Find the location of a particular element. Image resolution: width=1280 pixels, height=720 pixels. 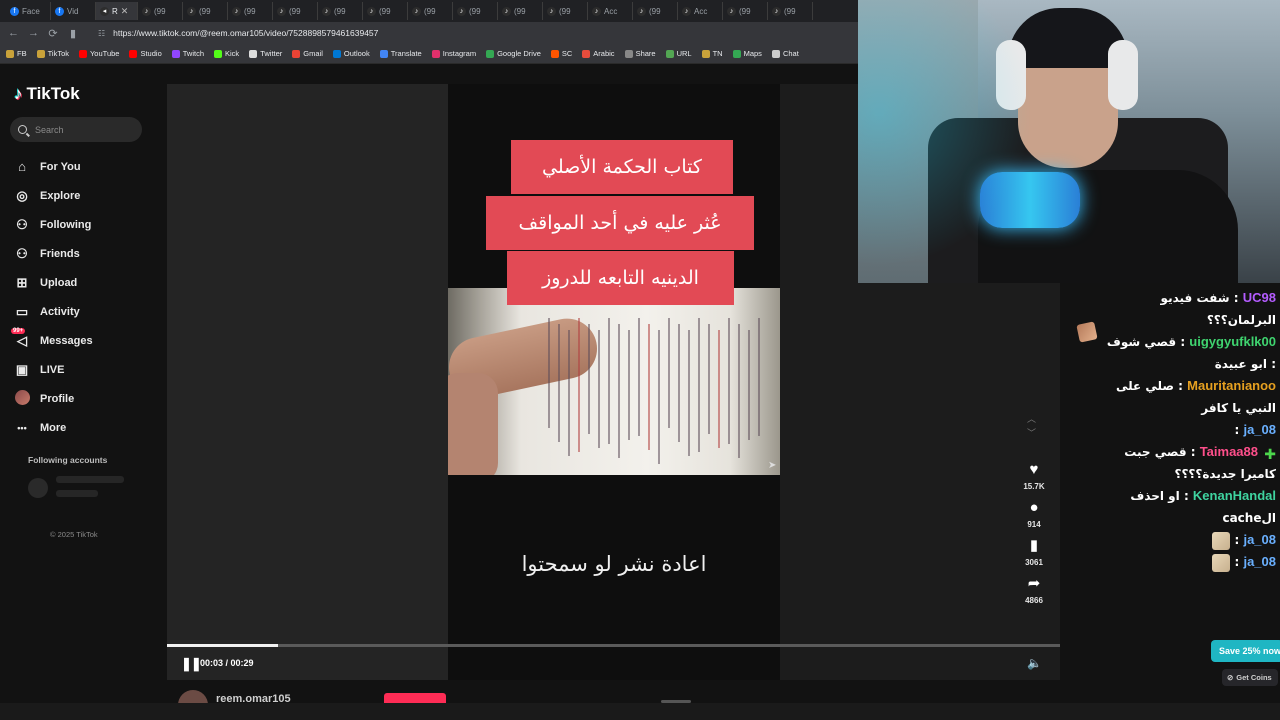

prev-video-icon: ︿ is located at coordinates (1031, 419).